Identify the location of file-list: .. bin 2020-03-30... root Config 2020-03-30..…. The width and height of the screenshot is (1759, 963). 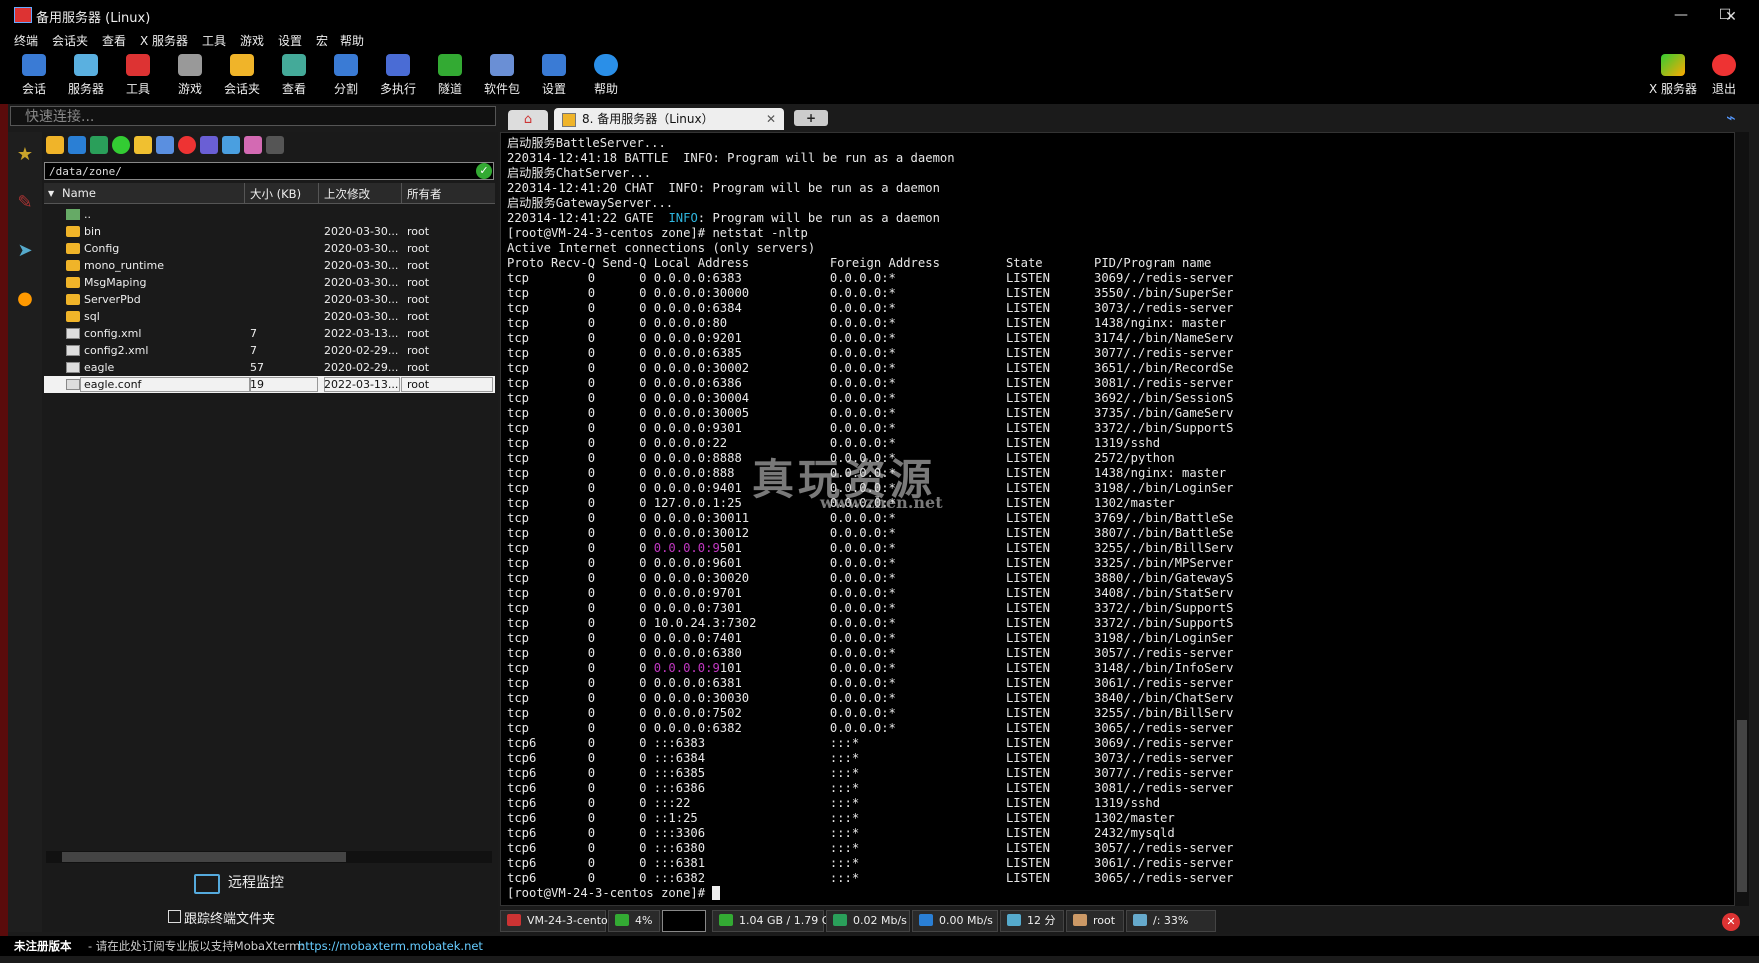
(269, 301).